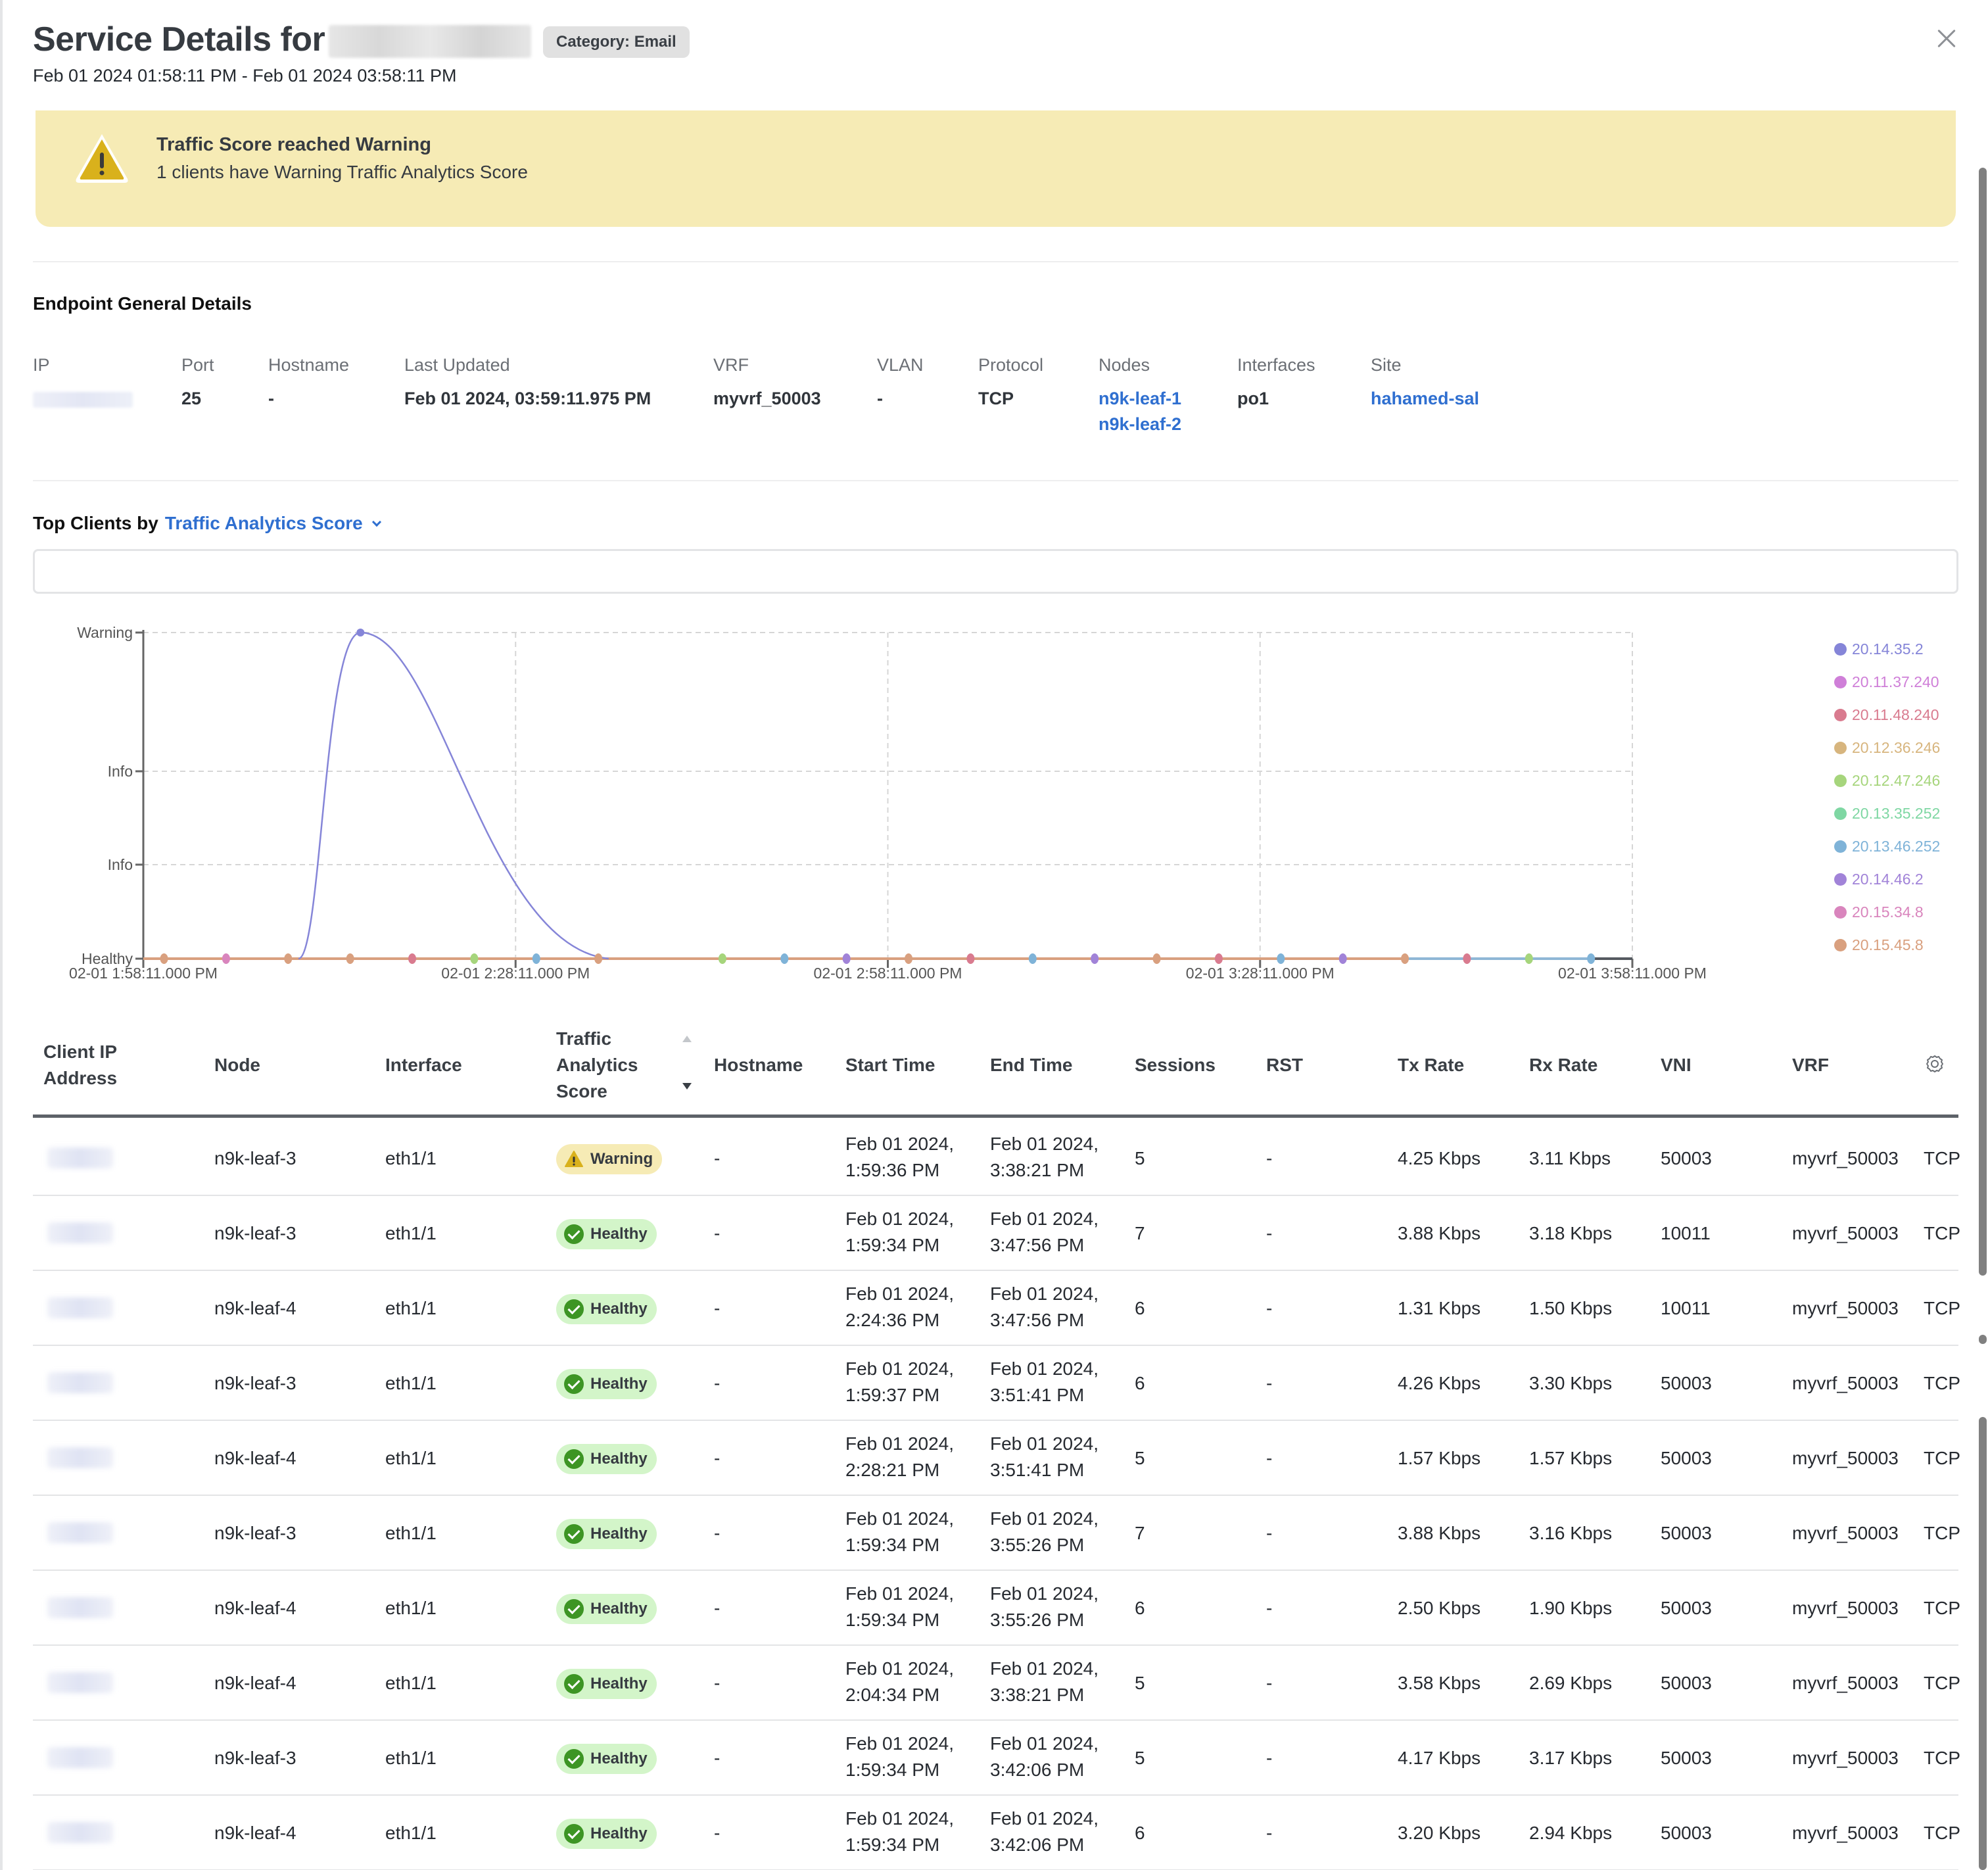 The height and width of the screenshot is (1870, 1988). I want to click on col-header-sessions: Sessions, so click(1175, 1065).